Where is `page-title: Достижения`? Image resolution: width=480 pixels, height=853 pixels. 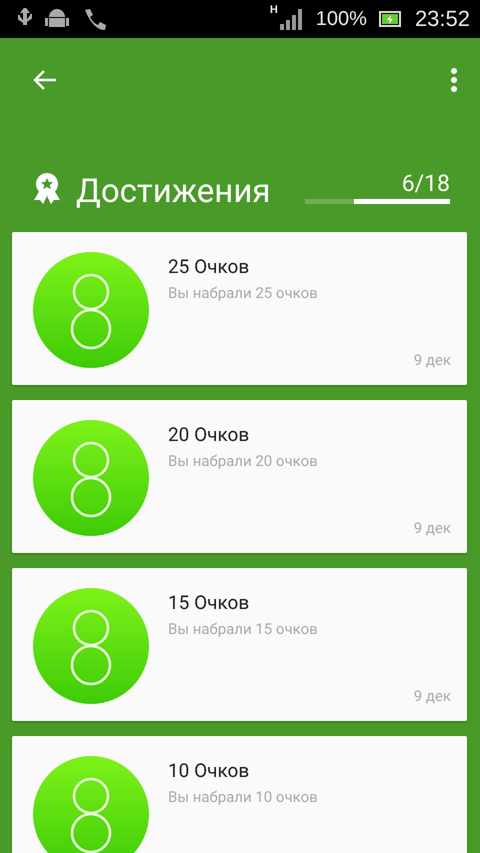
page-title: Достижения is located at coordinates (173, 191).